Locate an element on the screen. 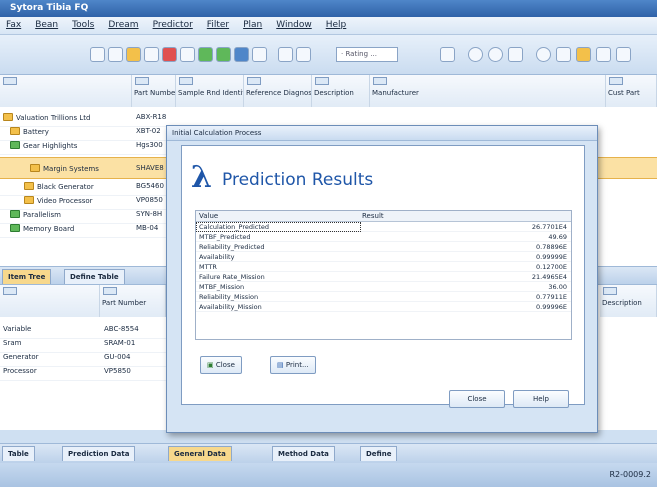 The height and width of the screenshot is (487, 657). col-head-reference: Reference Diagnostics is located at coordinates (278, 91).